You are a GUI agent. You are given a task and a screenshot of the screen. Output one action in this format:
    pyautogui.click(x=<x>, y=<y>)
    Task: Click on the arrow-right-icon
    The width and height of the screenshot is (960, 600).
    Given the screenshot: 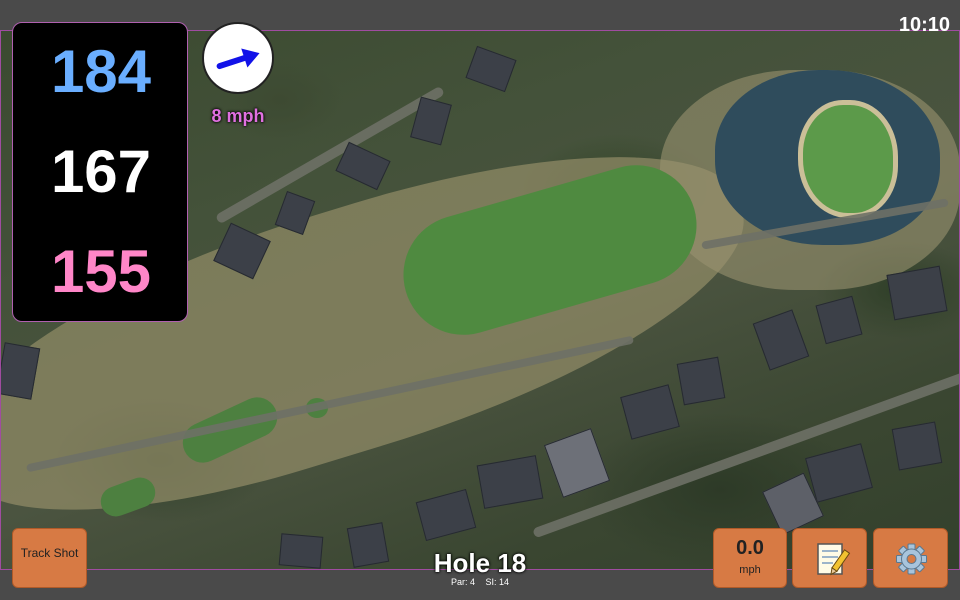 What is the action you would take?
    pyautogui.click(x=238, y=59)
    